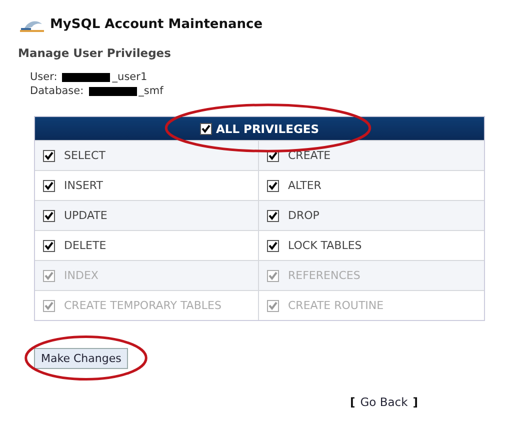 This screenshot has height=422, width=505. I want to click on checkbox-label: DELETE, so click(85, 245).